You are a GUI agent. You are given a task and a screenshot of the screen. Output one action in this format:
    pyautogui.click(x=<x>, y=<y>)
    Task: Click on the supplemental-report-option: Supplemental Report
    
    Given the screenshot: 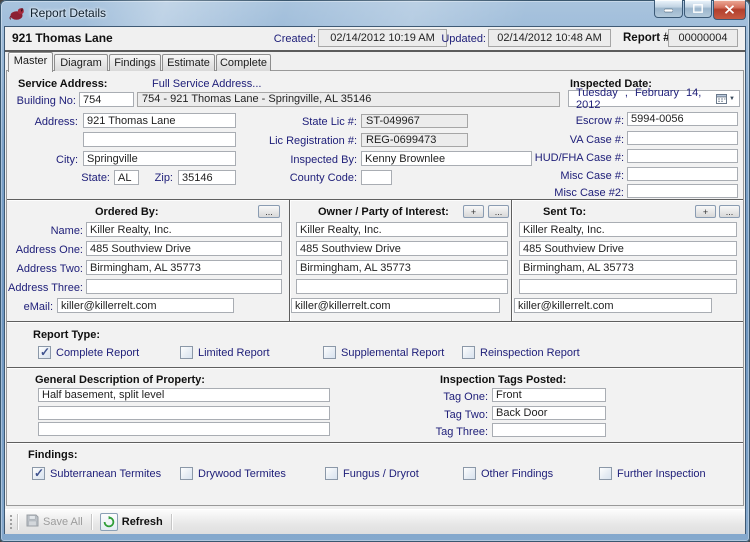 What is the action you would take?
    pyautogui.click(x=383, y=352)
    